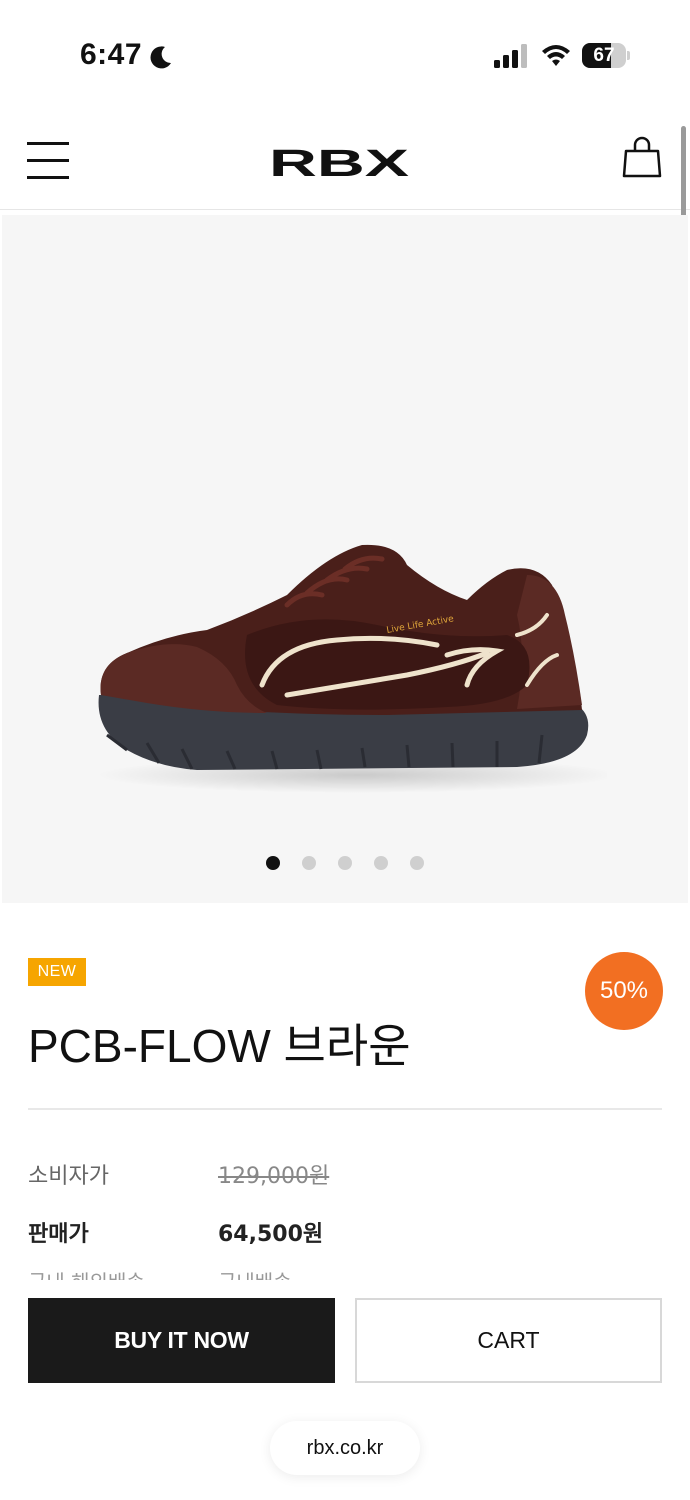 This screenshot has width=690, height=1500. I want to click on action-bar: BUY IT NOW CART rbx.co.kr, so click(345, 1391).